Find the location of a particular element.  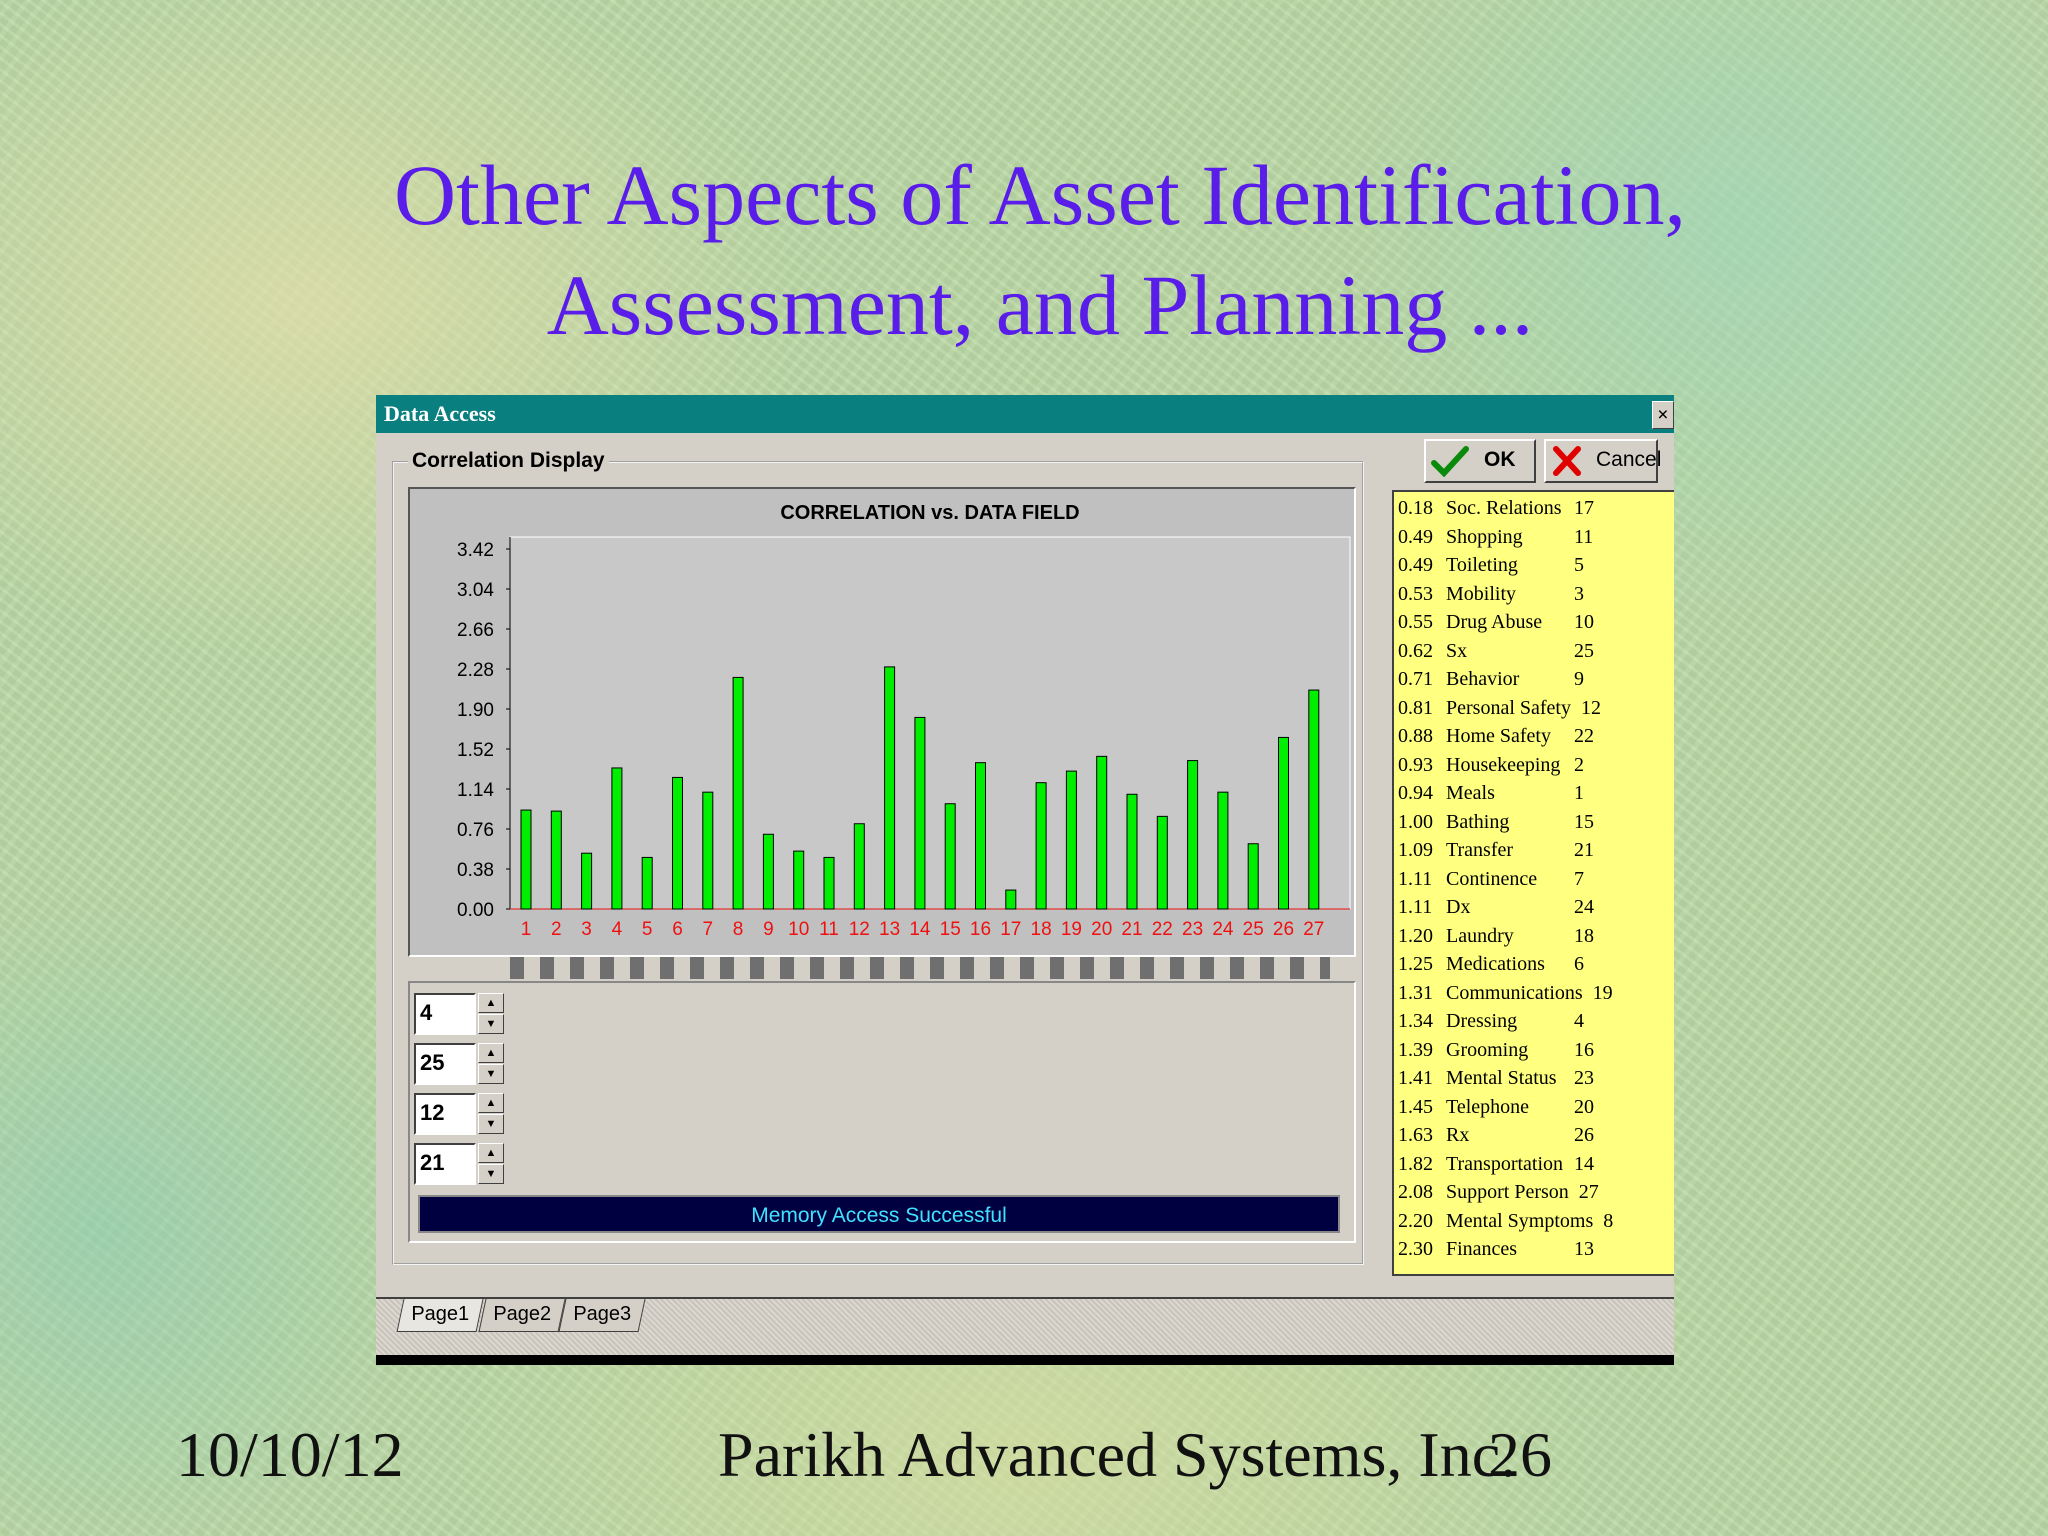

cancel-button: Cancel is located at coordinates (1603, 461).